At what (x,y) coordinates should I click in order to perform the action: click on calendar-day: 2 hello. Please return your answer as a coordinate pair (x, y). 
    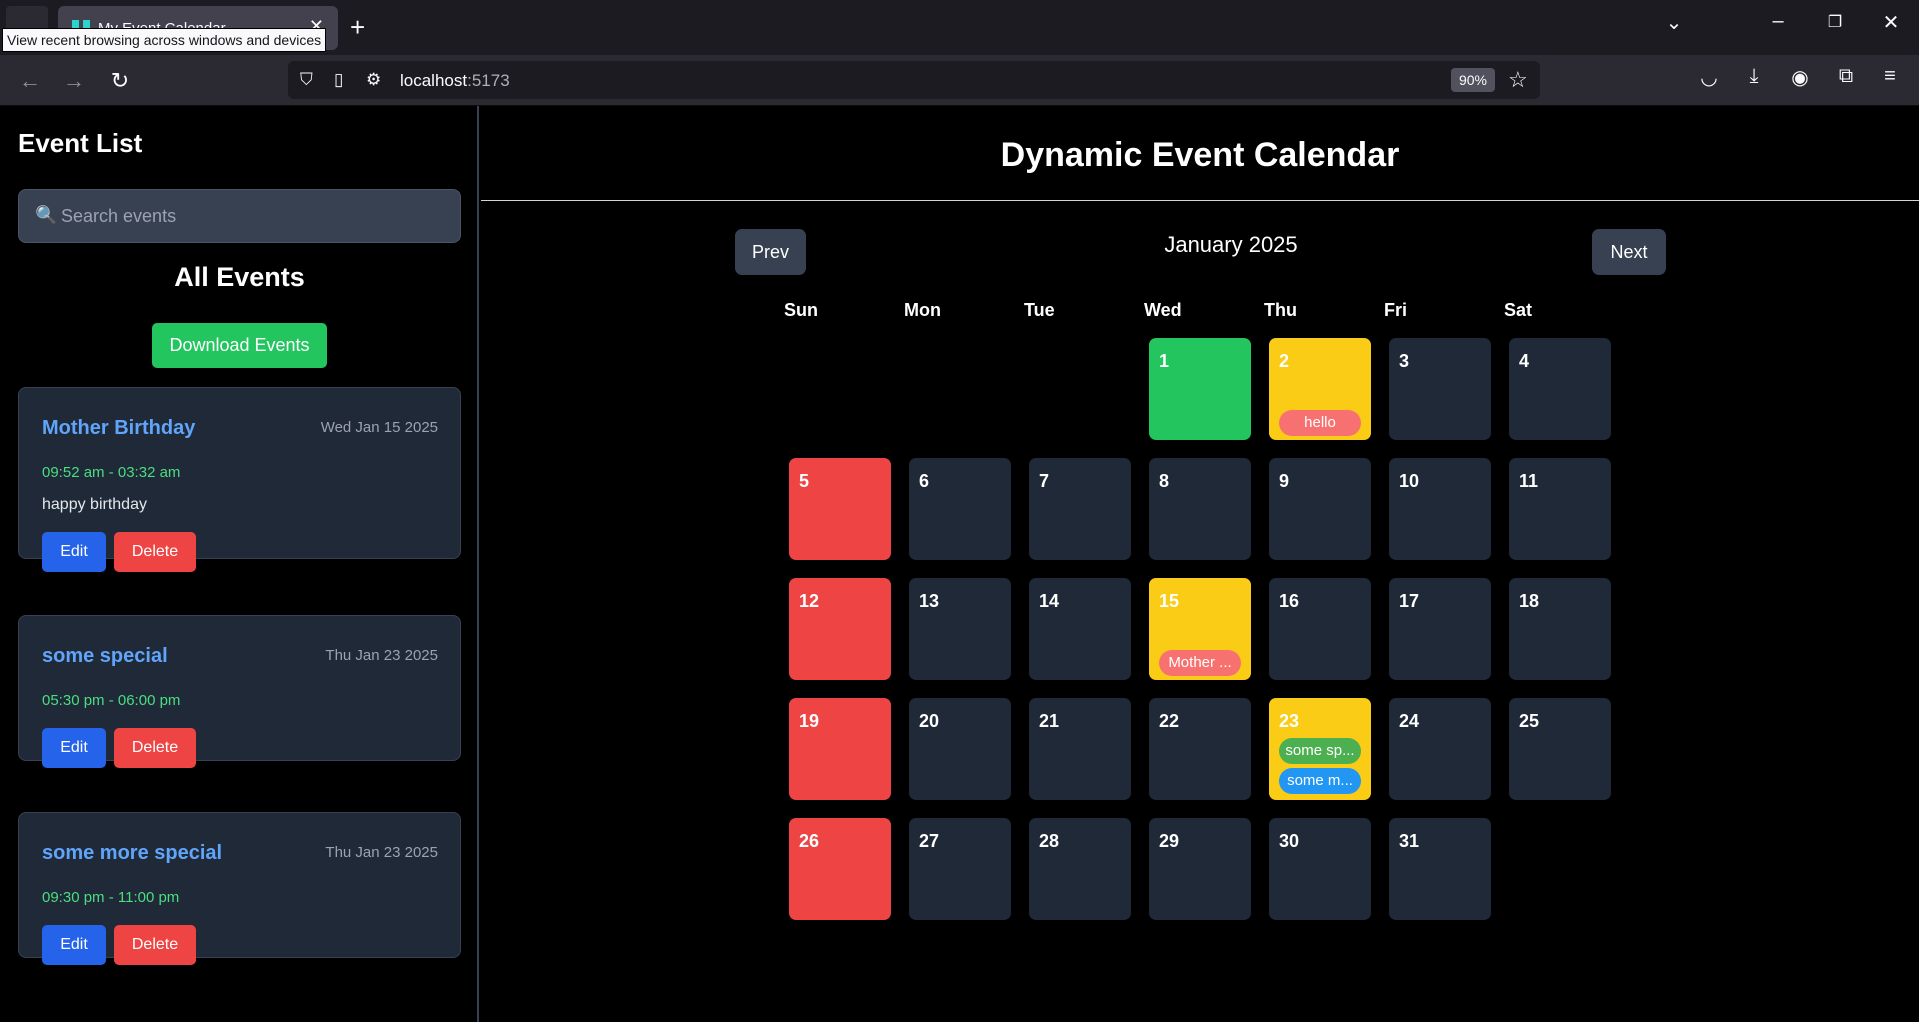
    Looking at the image, I should click on (1320, 389).